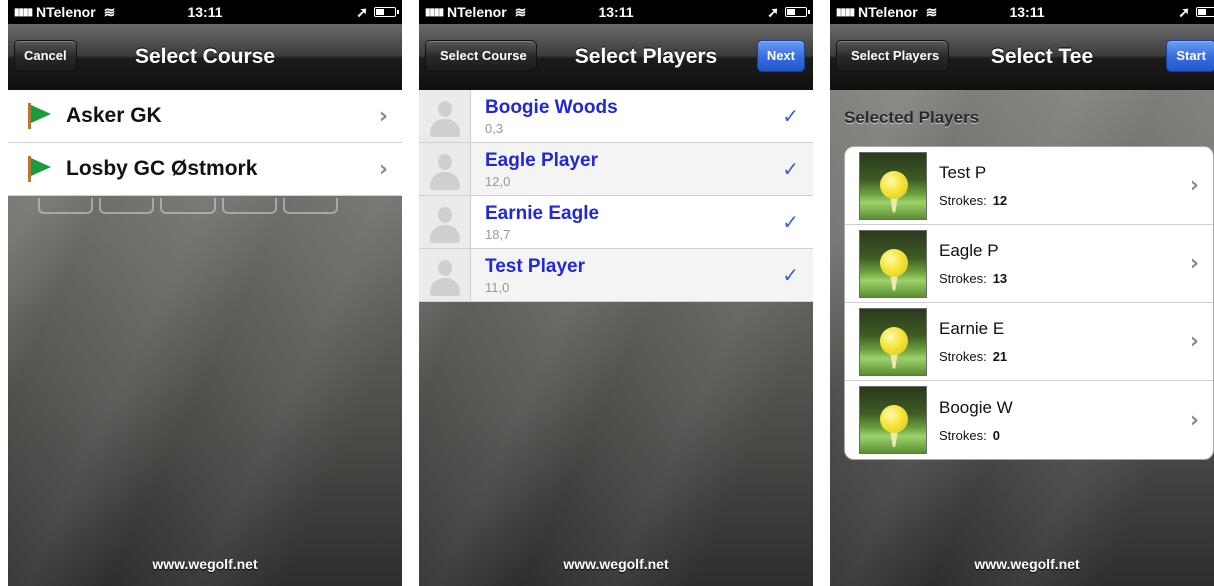  I want to click on navigation-bar: Select Course Select Players Next, so click(616, 57).